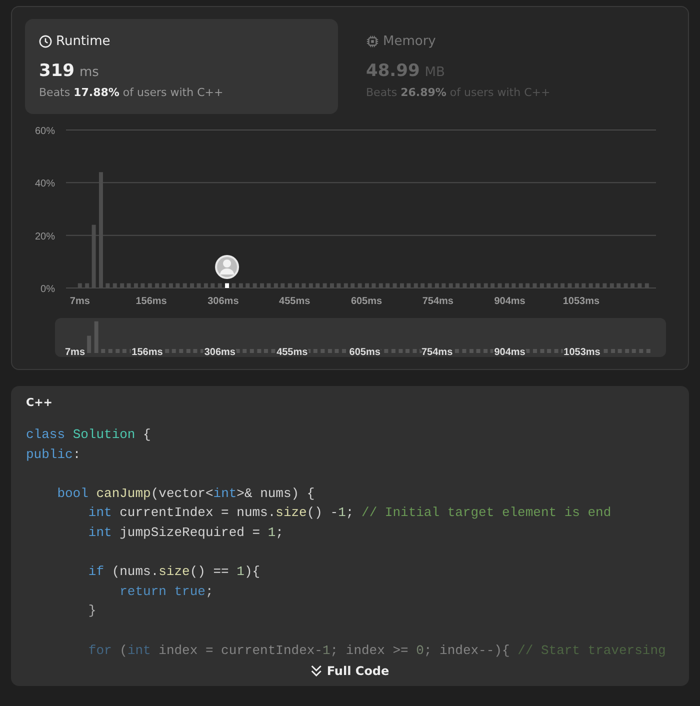 The width and height of the screenshot is (700, 706). I want to click on range-label: 754ms, so click(437, 352).